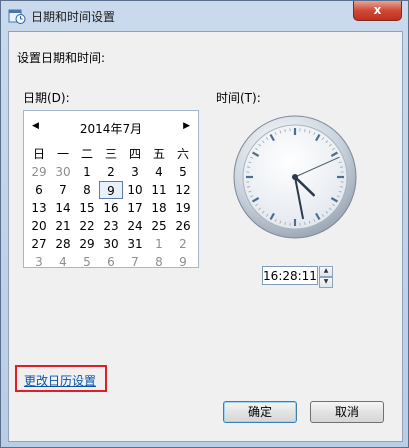 This screenshot has width=409, height=448. Describe the element at coordinates (111, 128) in the screenshot. I see `calendar-month-title: 2014年7月` at that location.